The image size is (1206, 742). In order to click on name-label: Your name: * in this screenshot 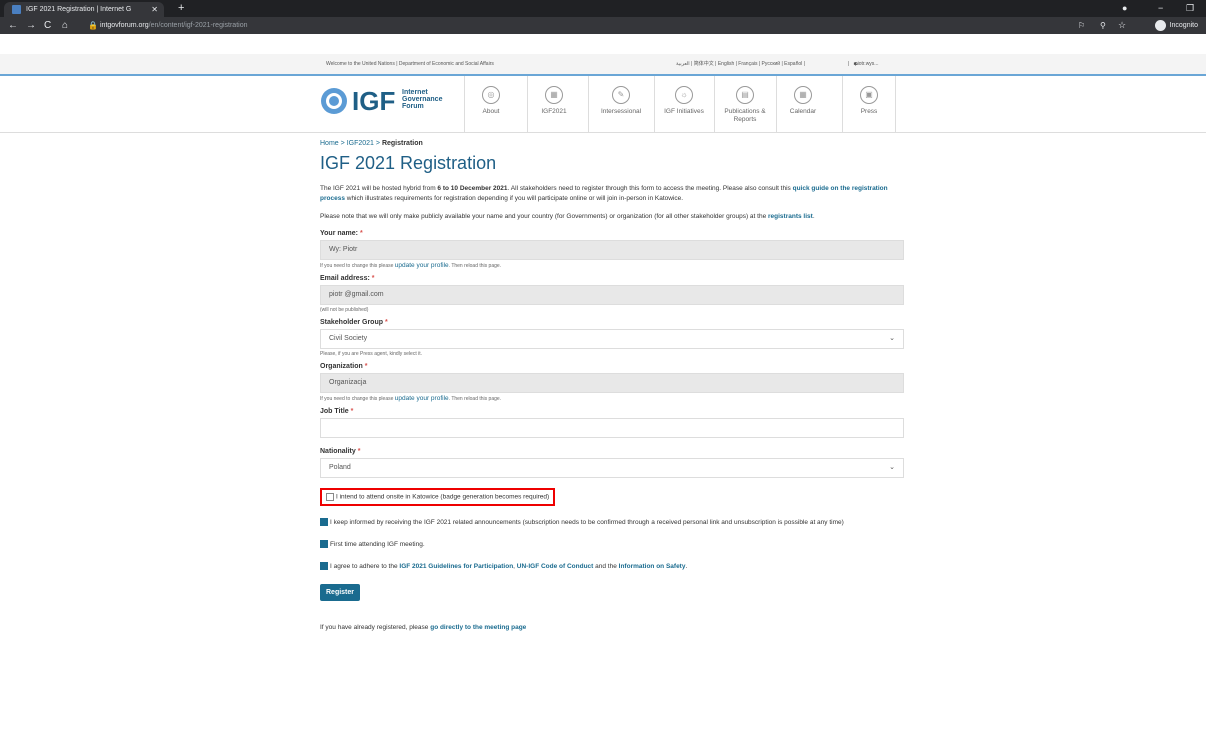, I will do `click(341, 233)`.